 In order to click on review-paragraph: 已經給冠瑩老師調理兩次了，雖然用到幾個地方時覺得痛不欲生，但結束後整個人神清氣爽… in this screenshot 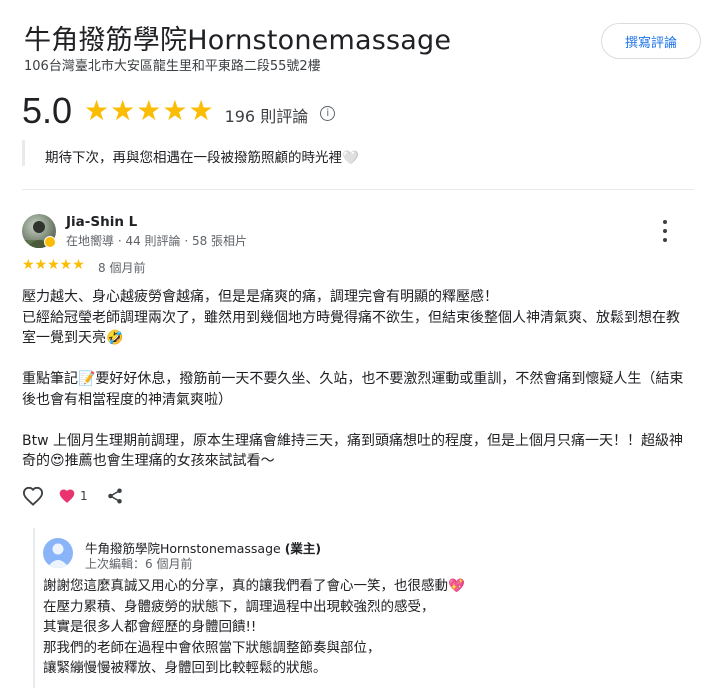, I will do `click(351, 328)`.